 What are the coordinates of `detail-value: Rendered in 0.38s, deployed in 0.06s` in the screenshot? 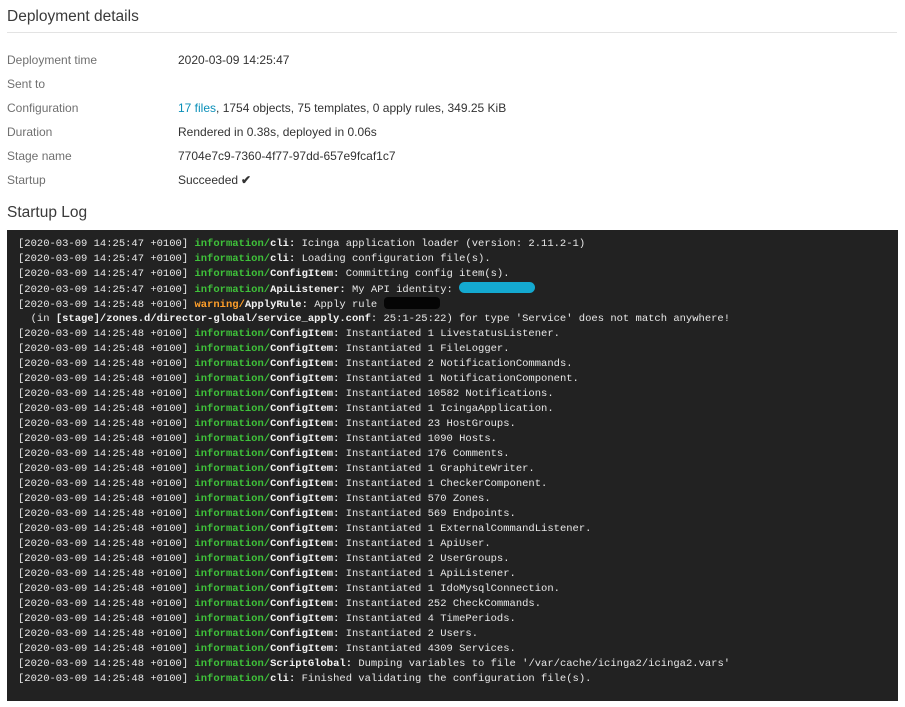 It's located at (277, 132).